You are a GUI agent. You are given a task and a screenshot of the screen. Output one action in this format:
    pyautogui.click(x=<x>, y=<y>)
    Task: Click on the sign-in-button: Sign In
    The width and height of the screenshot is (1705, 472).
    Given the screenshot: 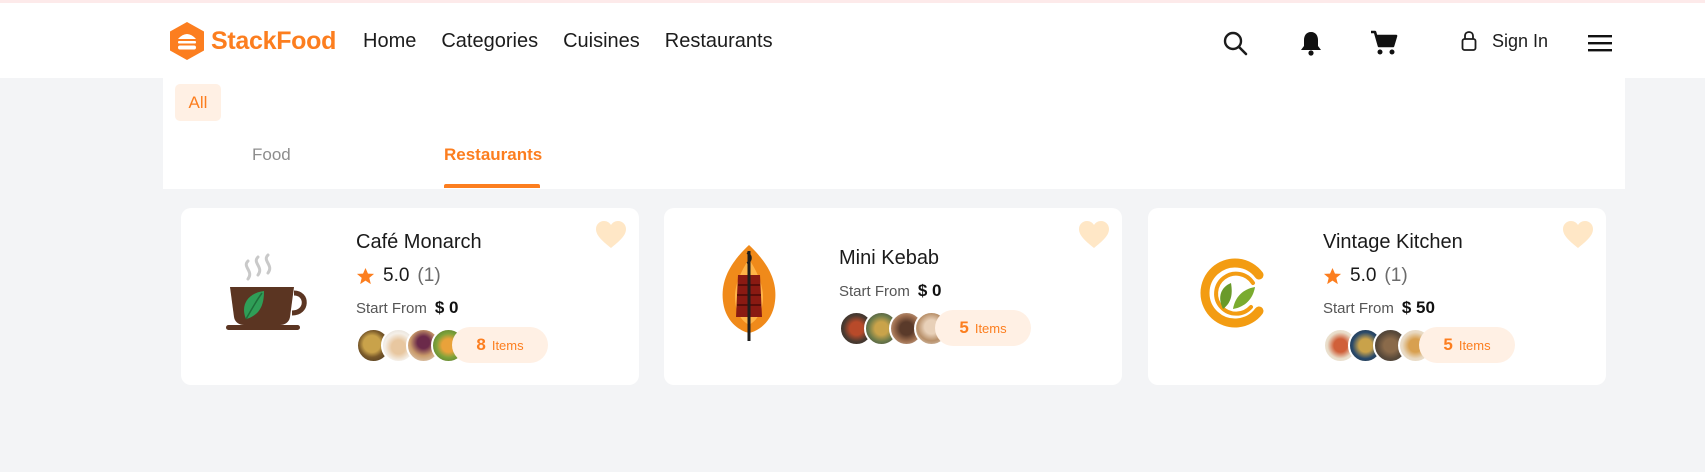 What is the action you would take?
    pyautogui.click(x=1504, y=41)
    